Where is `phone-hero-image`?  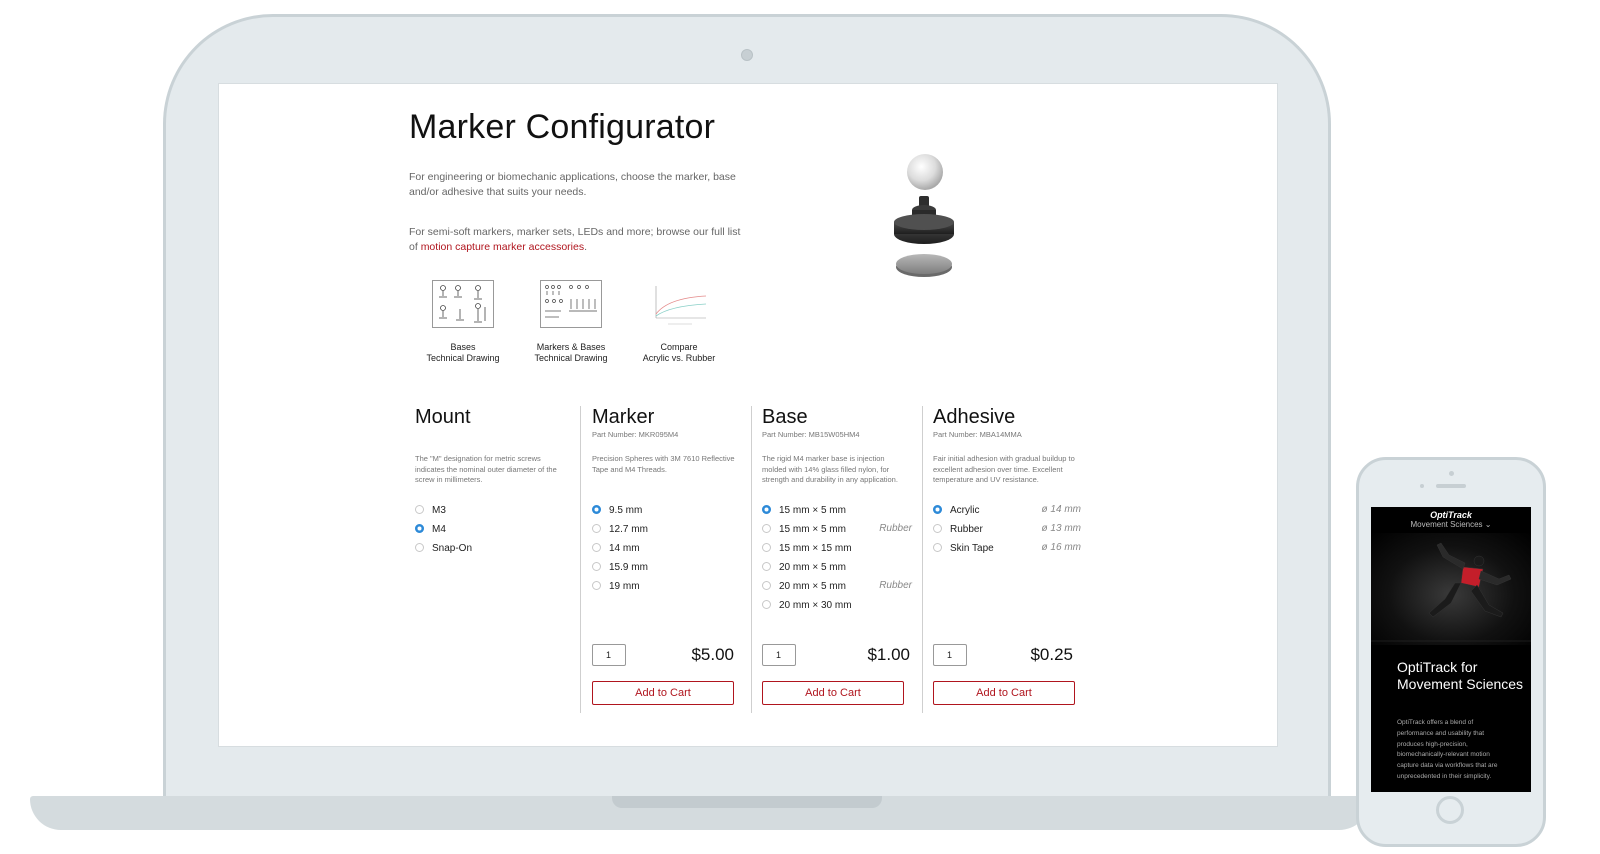
phone-hero-image is located at coordinates (1451, 589).